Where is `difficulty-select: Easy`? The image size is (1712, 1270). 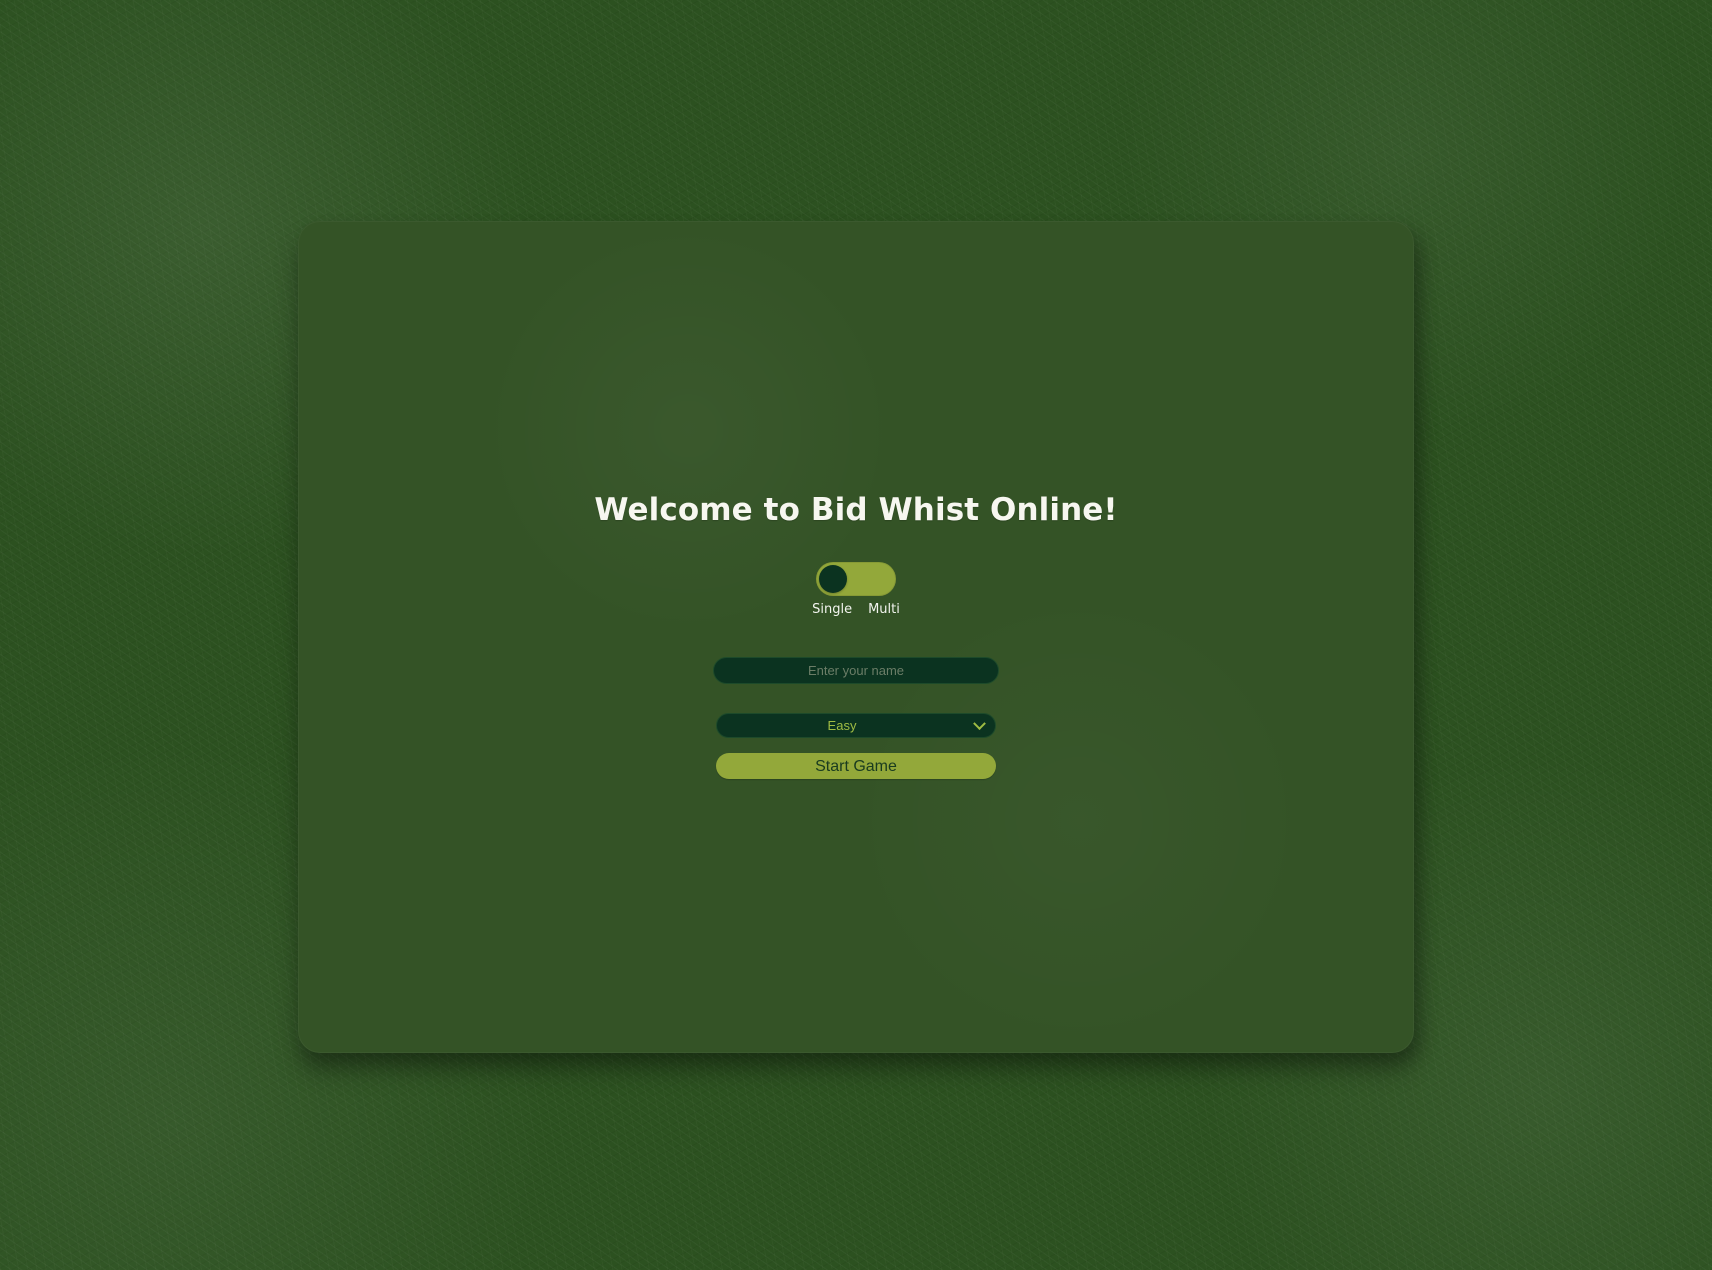
difficulty-select: Easy is located at coordinates (856, 725).